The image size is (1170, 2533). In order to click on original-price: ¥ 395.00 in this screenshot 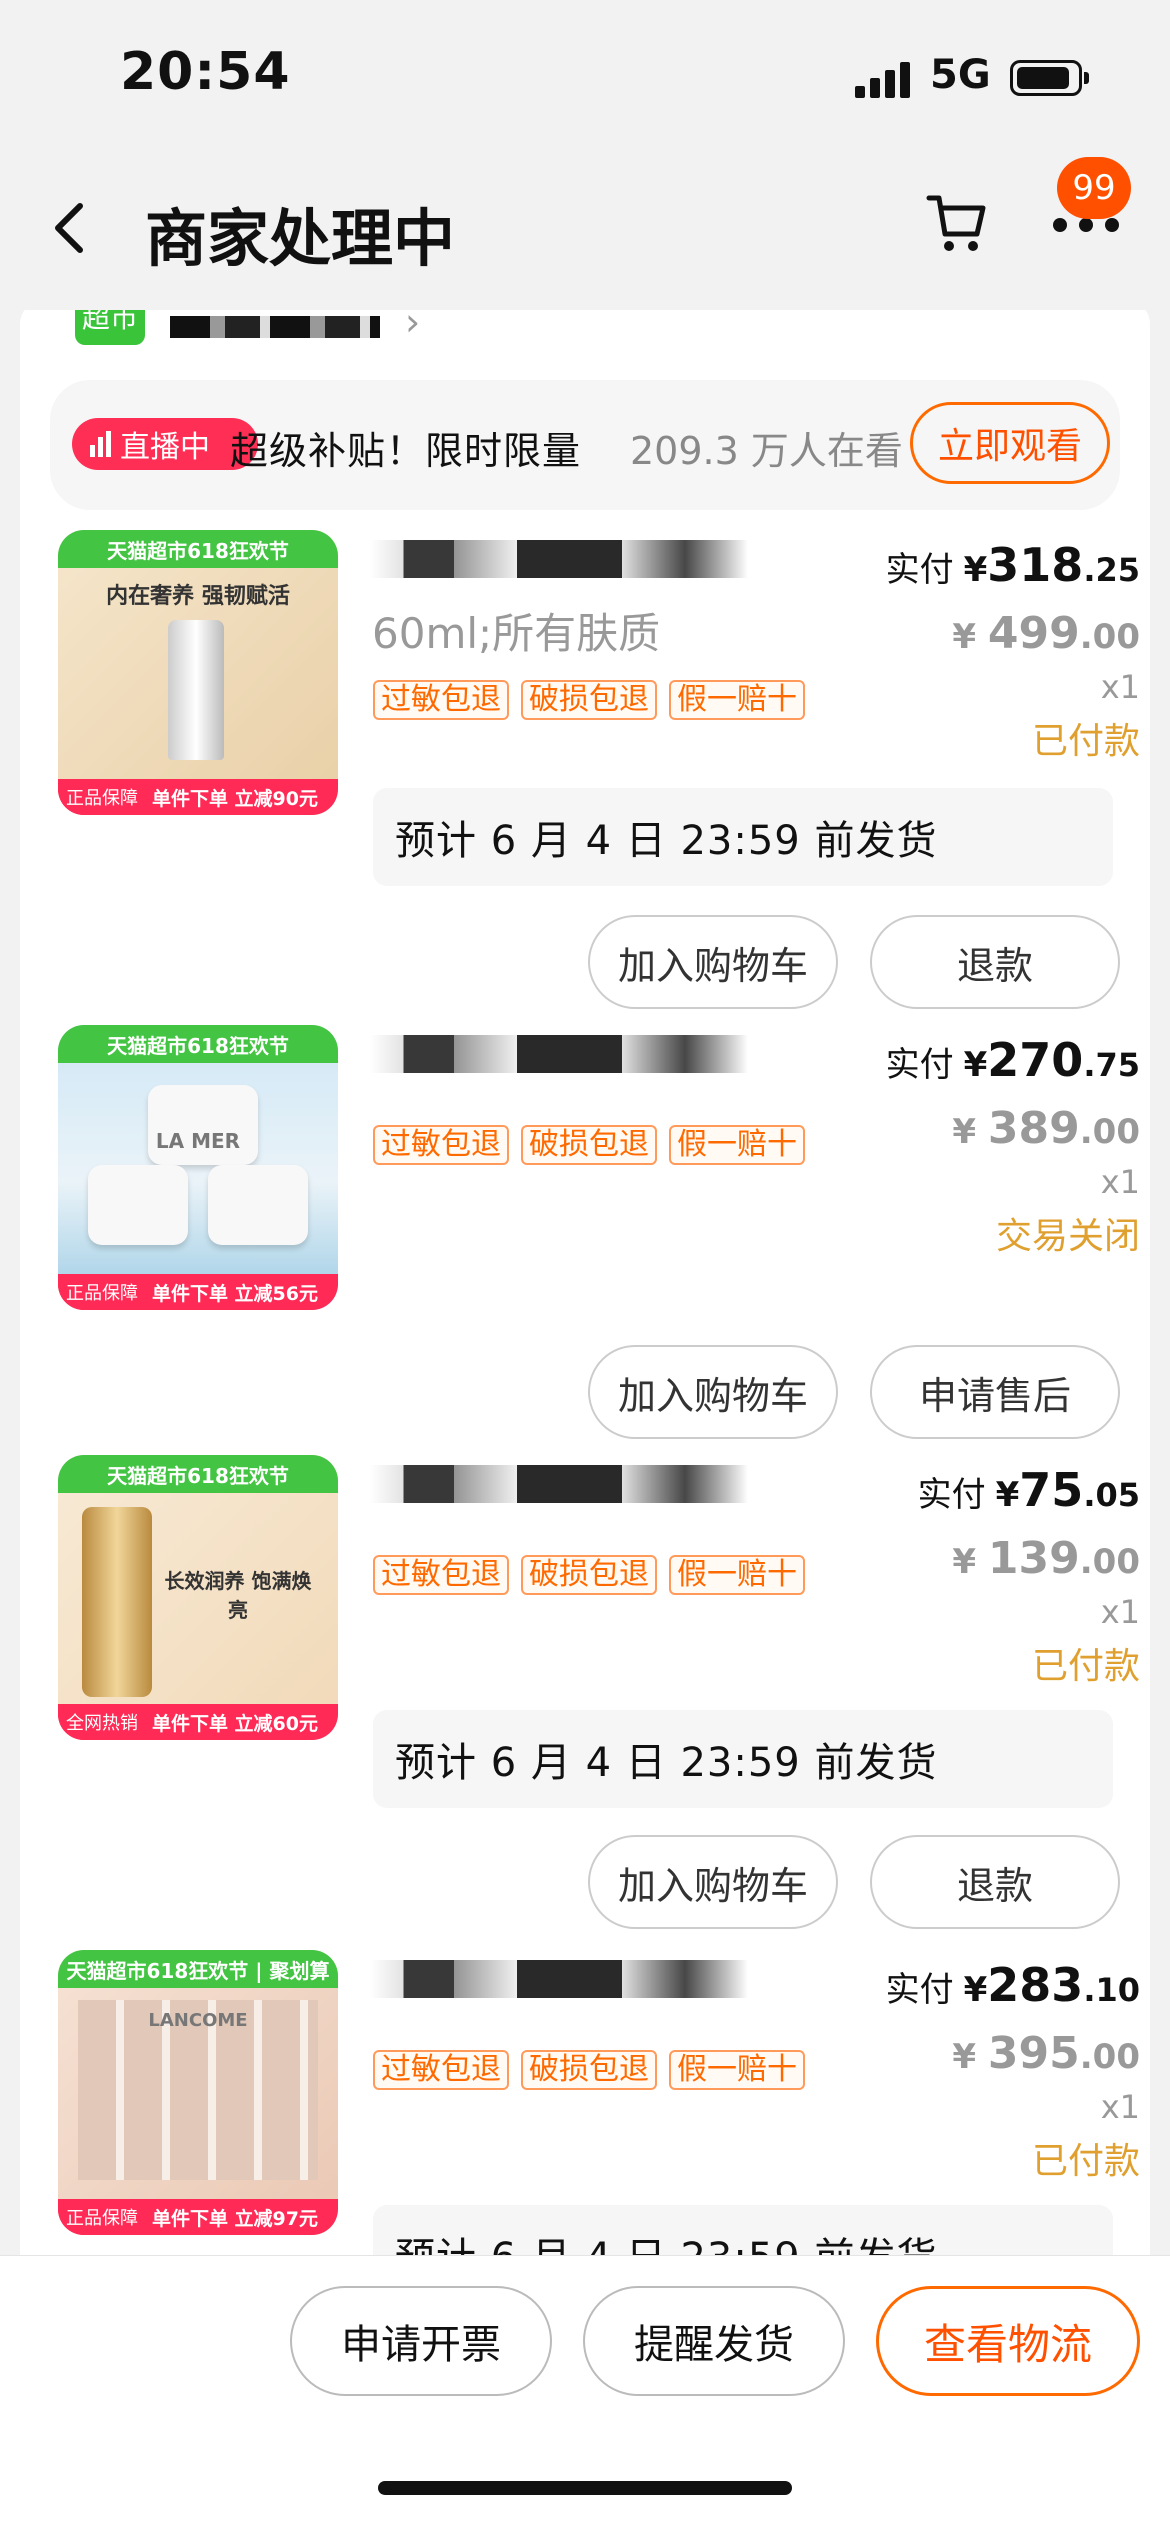, I will do `click(1046, 2053)`.